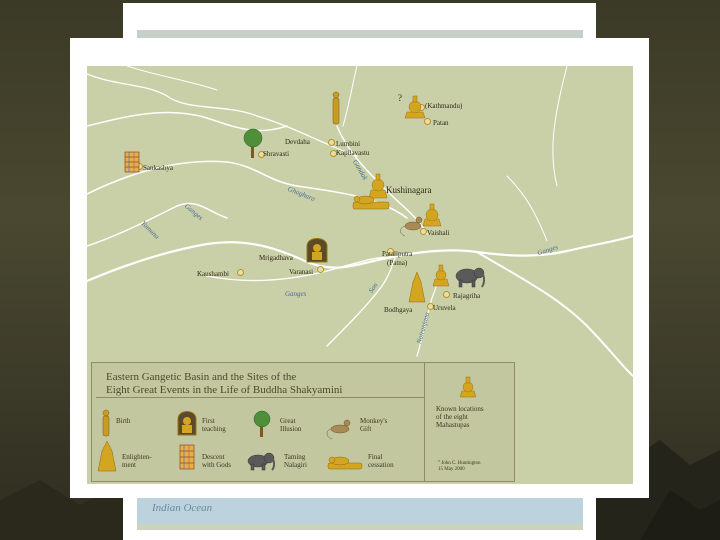  I want to click on legend-elephant-icon, so click(261, 461).